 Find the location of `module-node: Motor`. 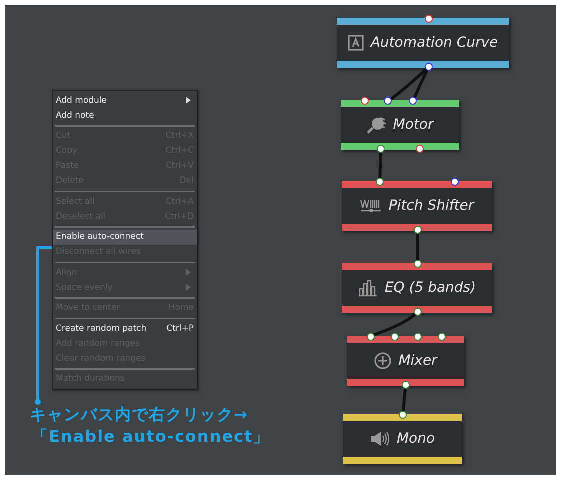

module-node: Motor is located at coordinates (400, 125).